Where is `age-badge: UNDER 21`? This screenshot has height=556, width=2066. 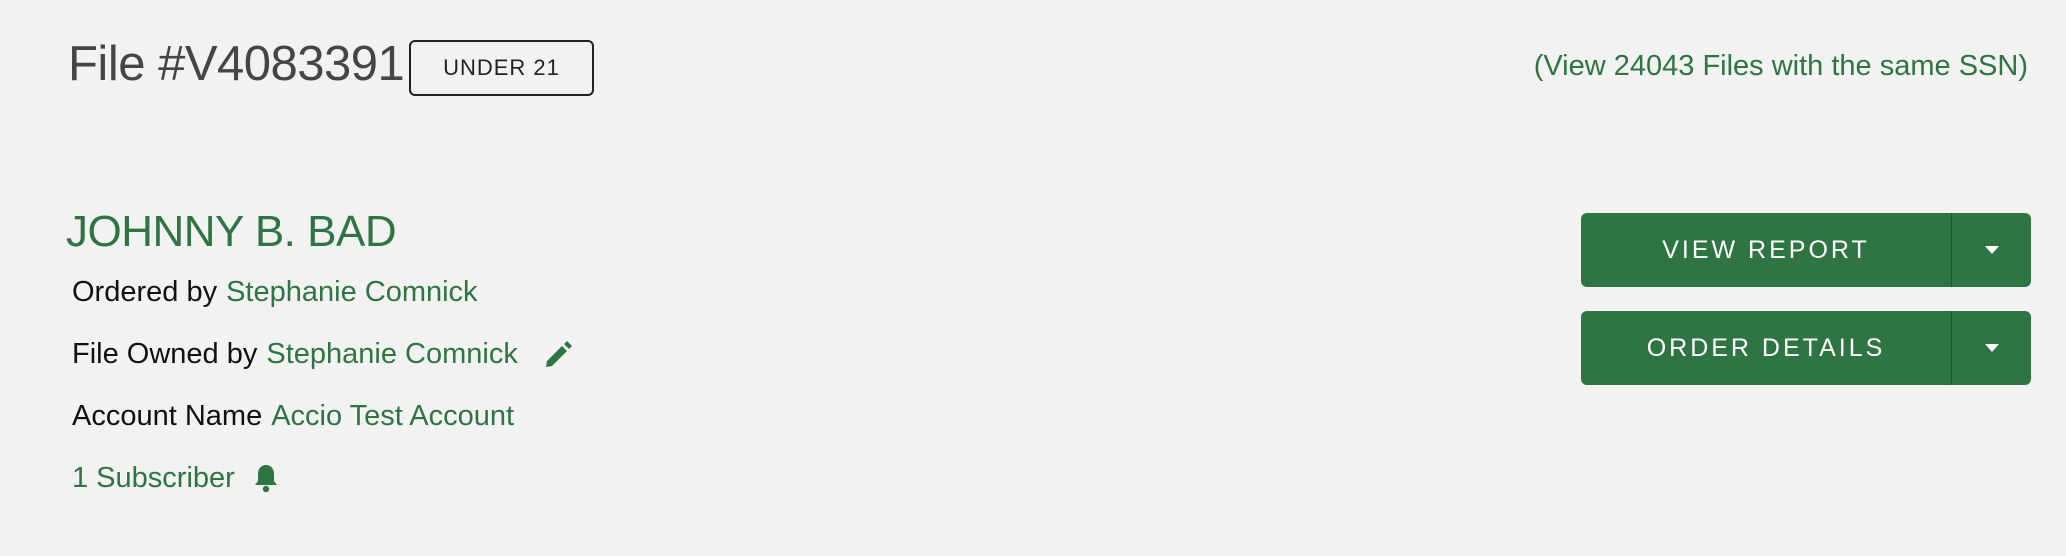 age-badge: UNDER 21 is located at coordinates (501, 68).